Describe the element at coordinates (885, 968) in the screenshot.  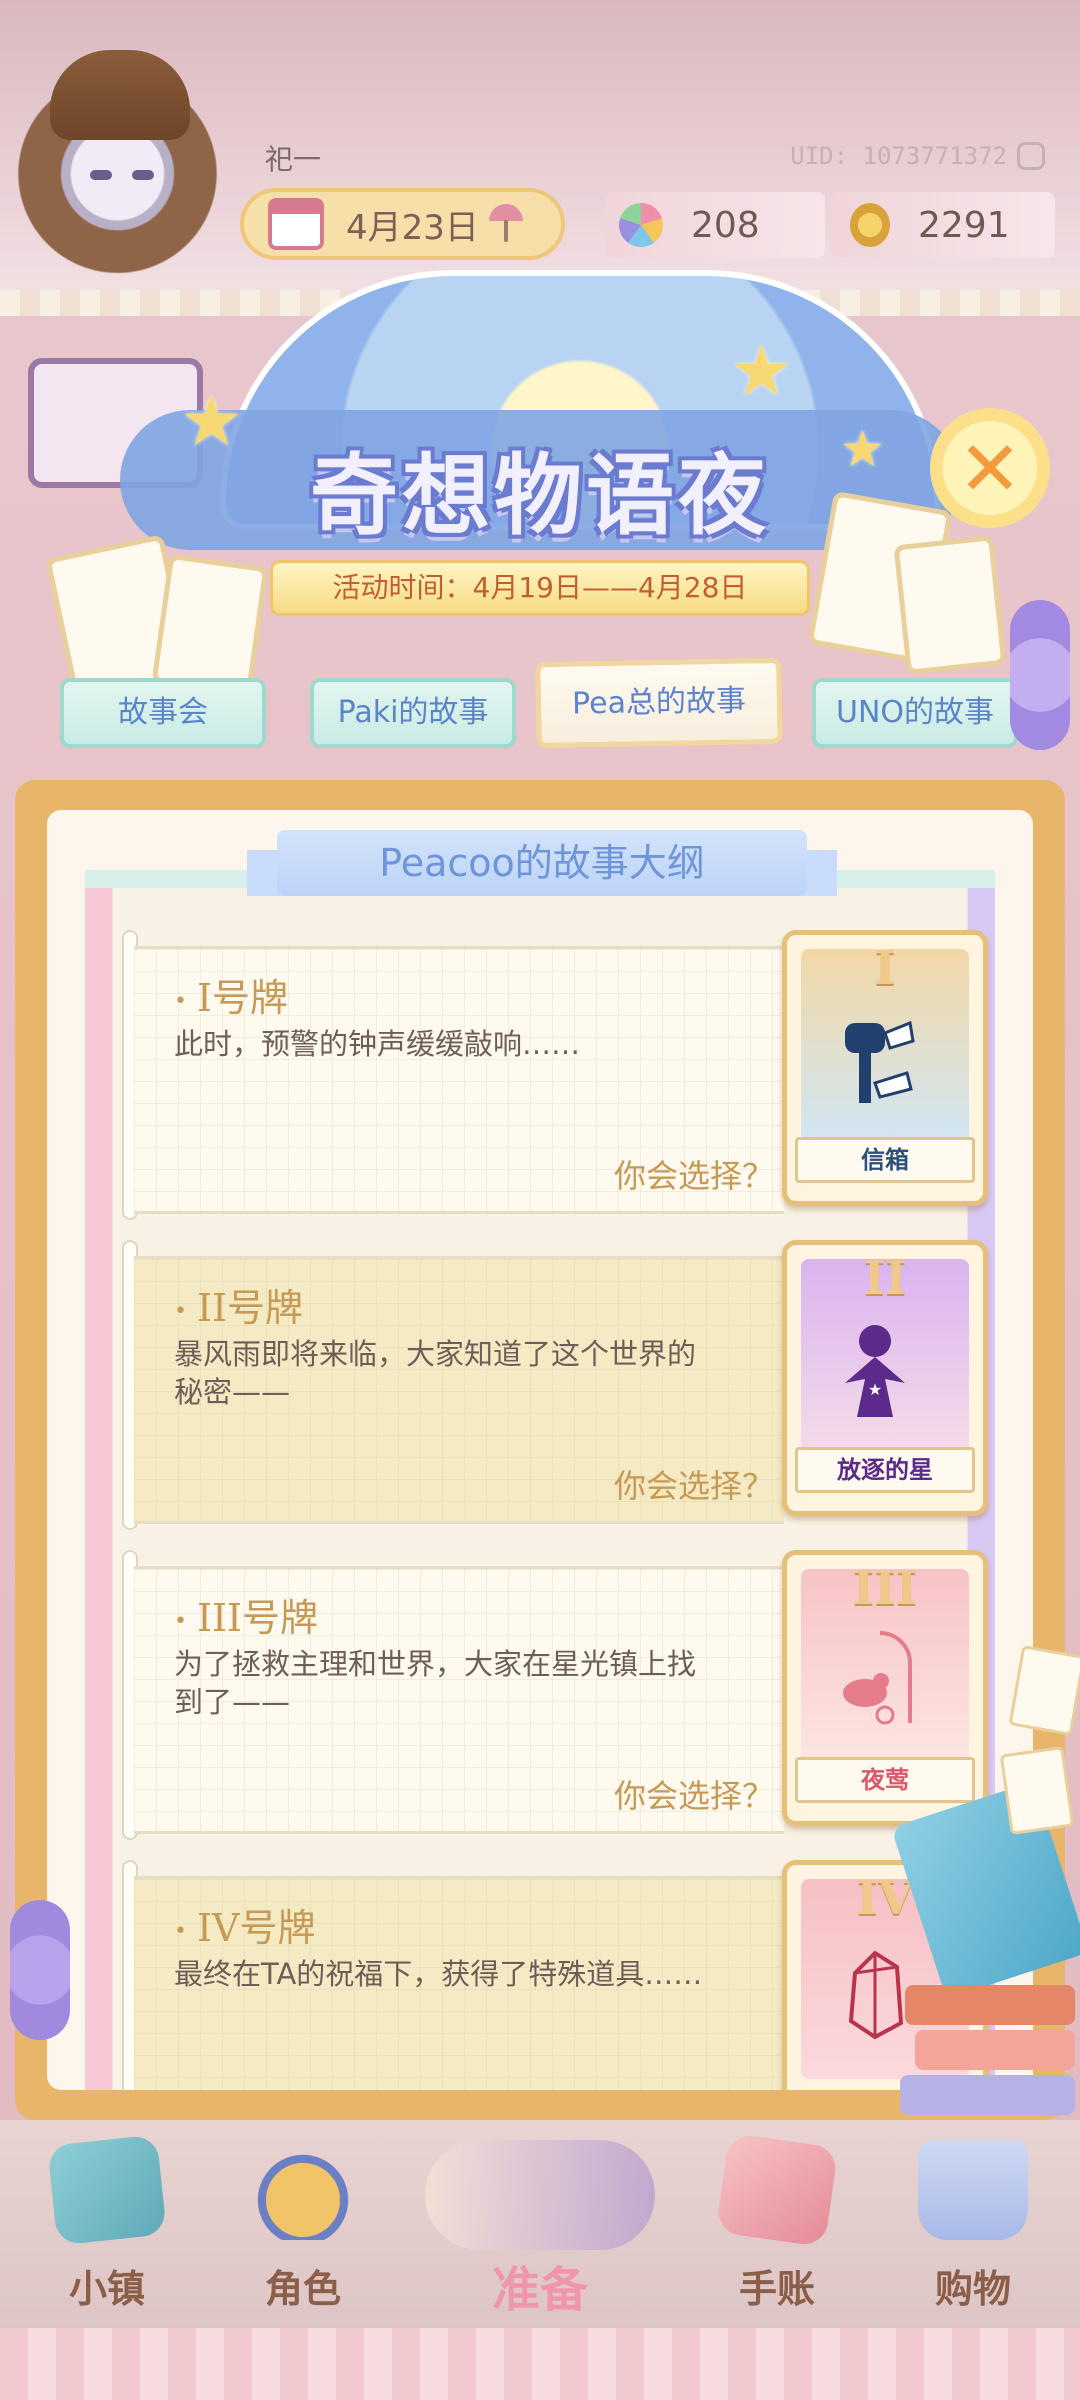
I see `card-numeral: I` at that location.